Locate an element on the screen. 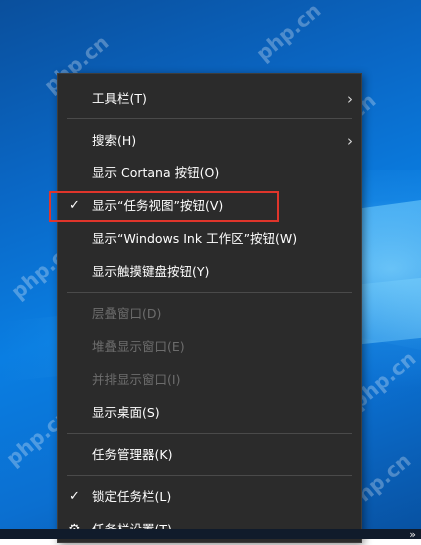  menu-item-label: 显示 Cortana 按钮(O) is located at coordinates (156, 172).